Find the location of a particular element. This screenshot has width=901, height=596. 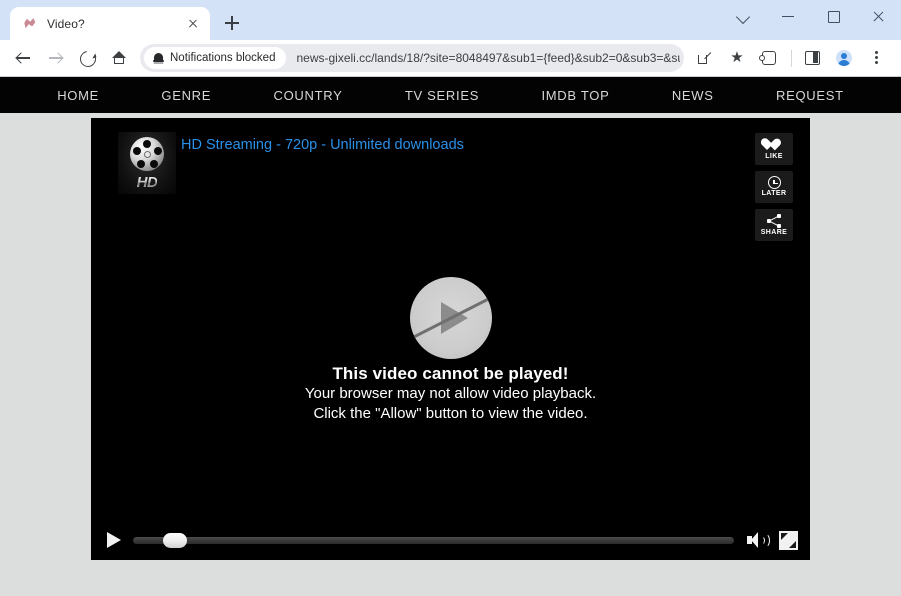

progress-knob is located at coordinates (175, 540).